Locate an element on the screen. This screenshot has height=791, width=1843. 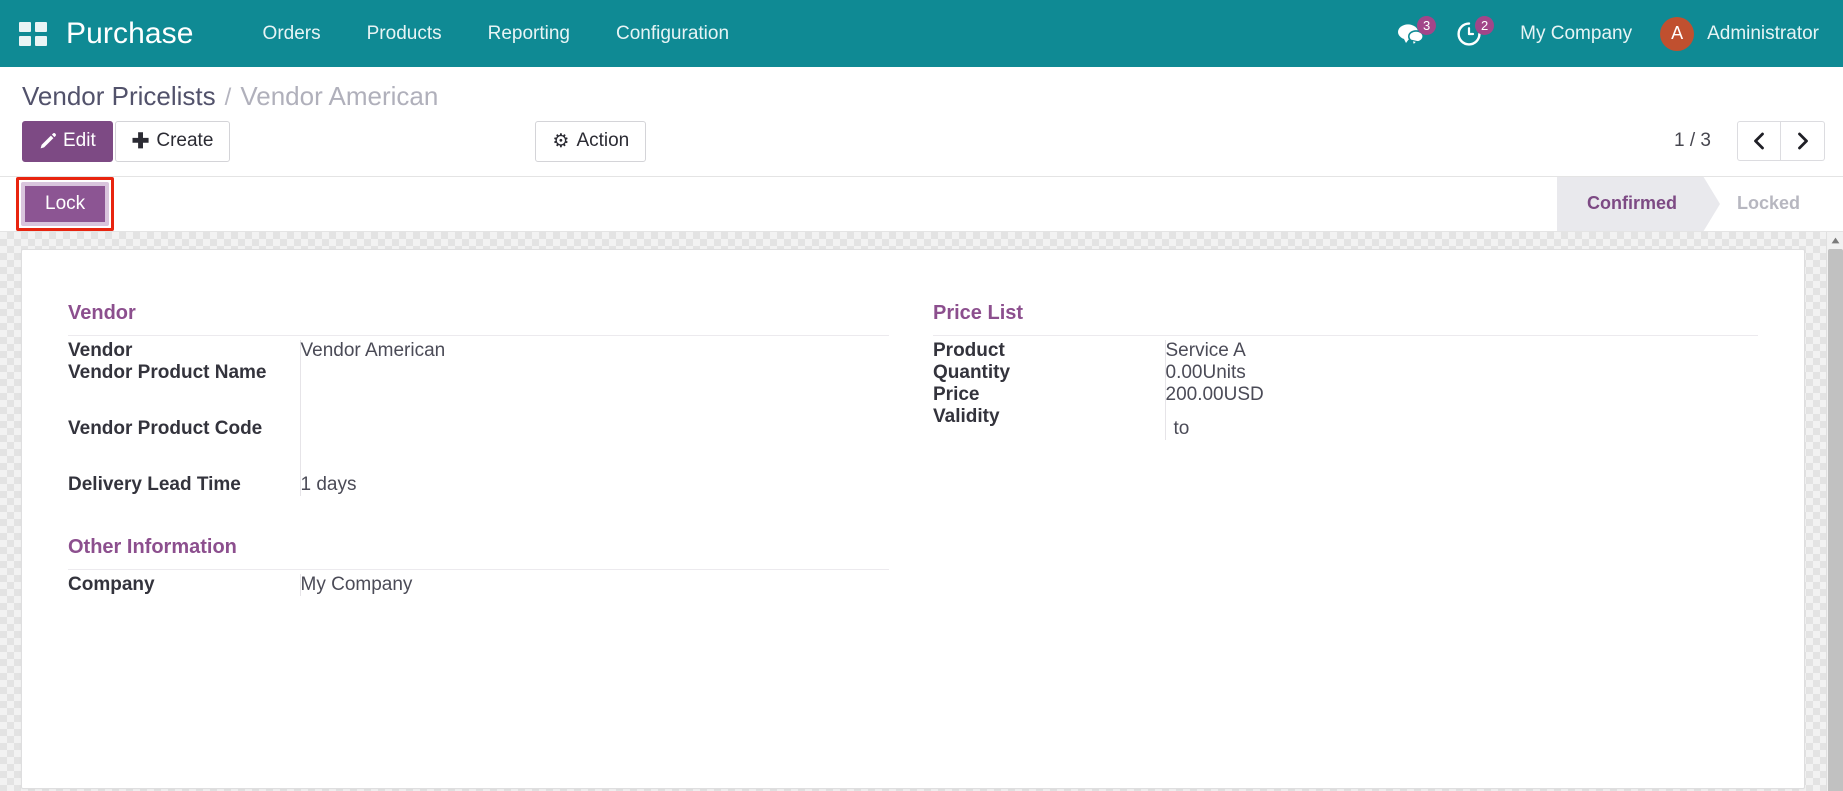
user-name-label: Administrator is located at coordinates (1763, 33).